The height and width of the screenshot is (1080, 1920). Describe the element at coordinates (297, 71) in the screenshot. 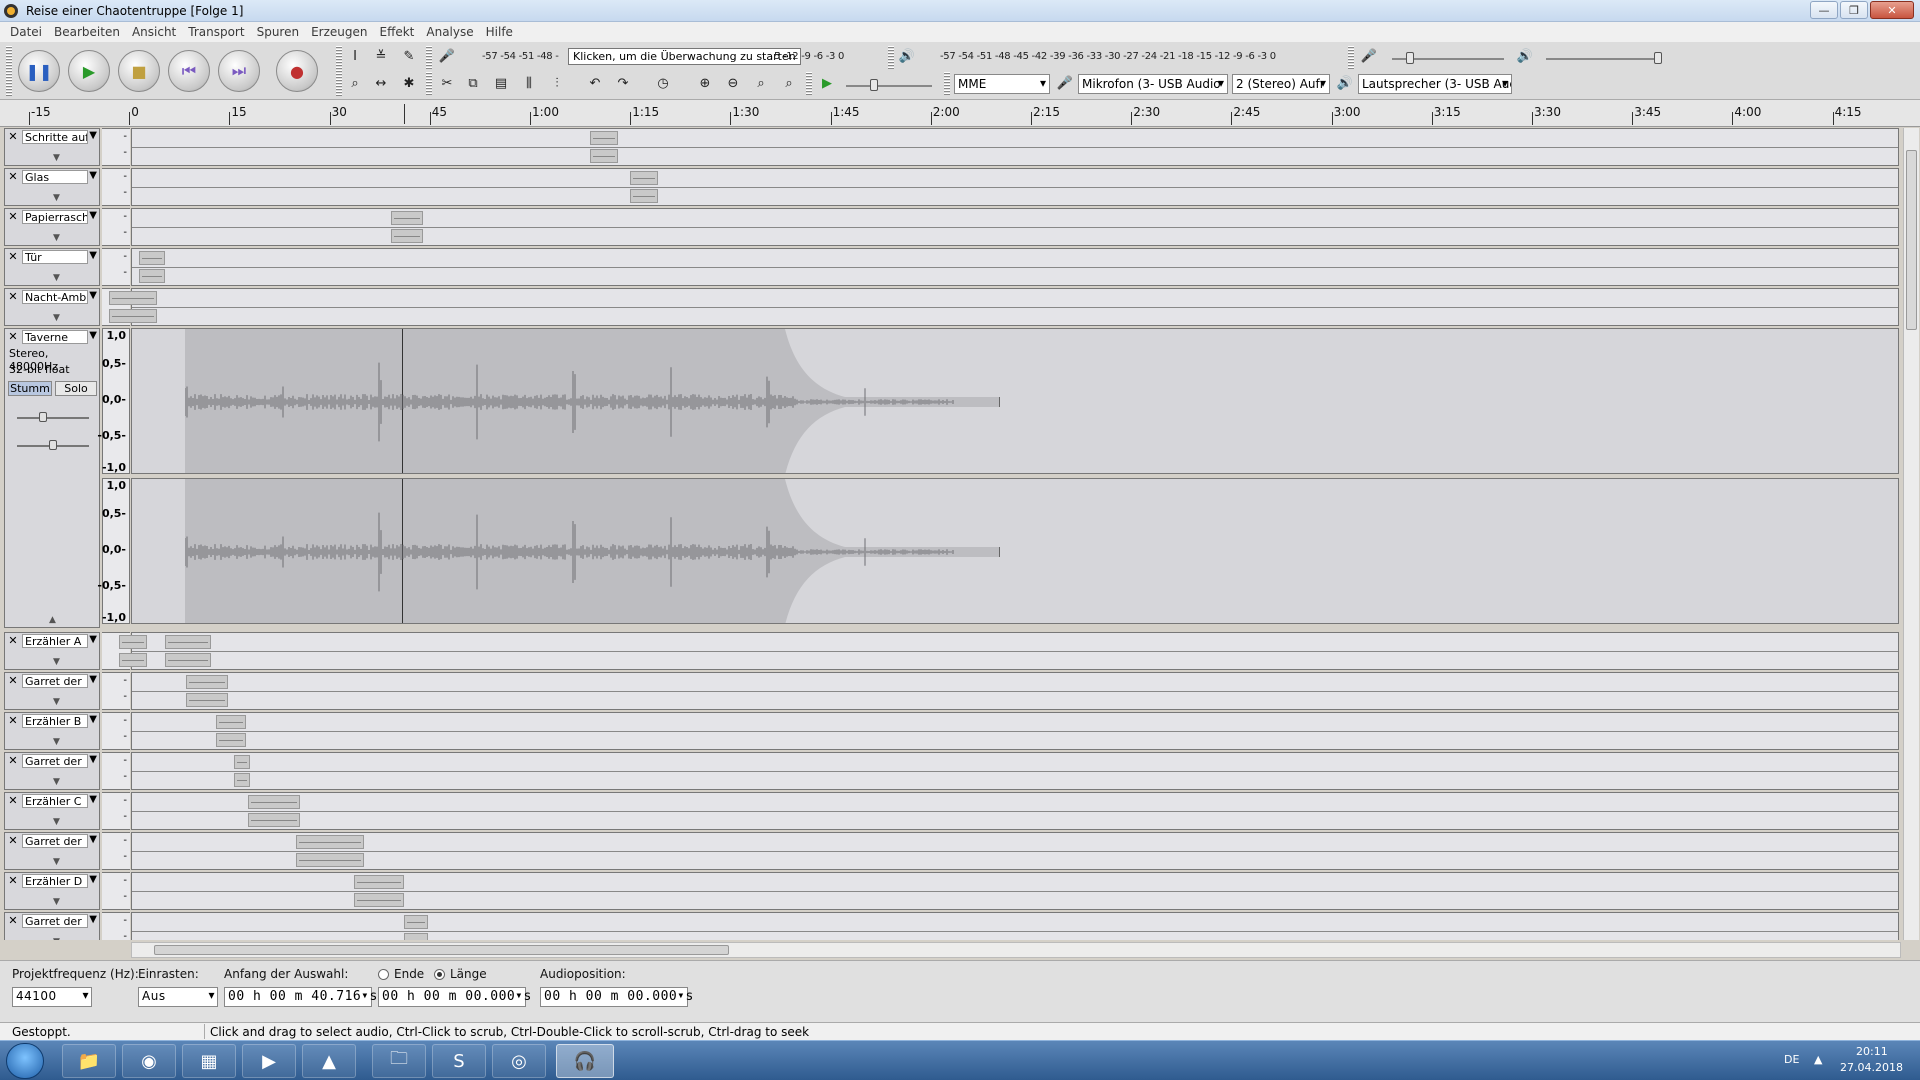

I see `record-button: ●` at that location.